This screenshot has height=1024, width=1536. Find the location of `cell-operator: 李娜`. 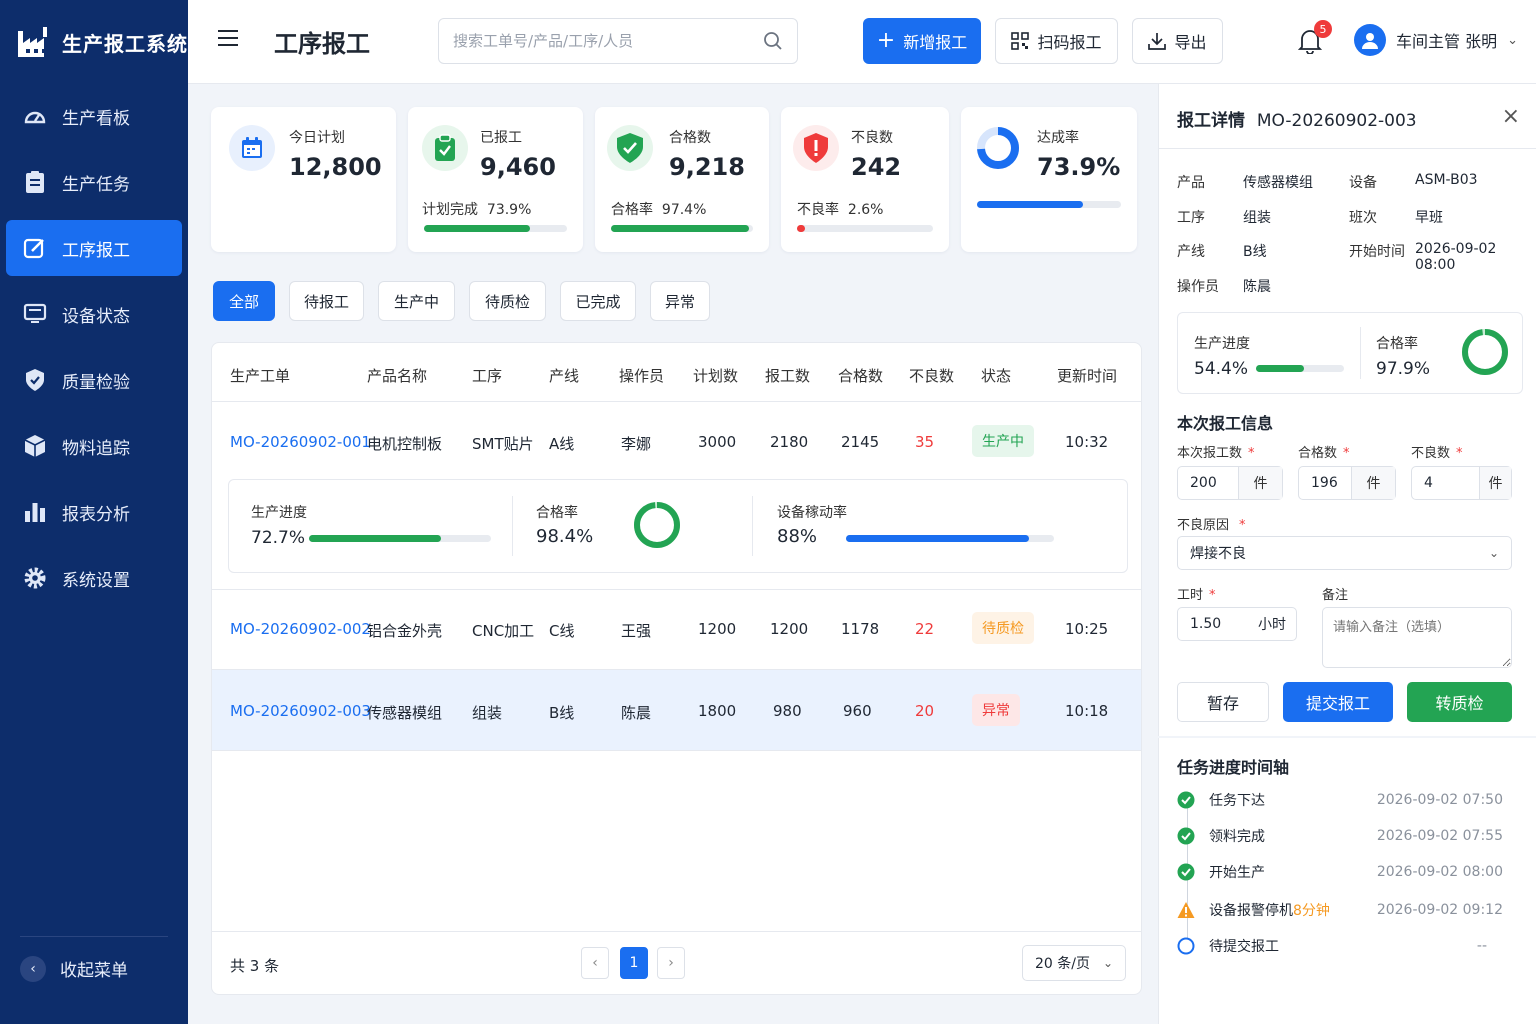

cell-operator: 李娜 is located at coordinates (636, 444).